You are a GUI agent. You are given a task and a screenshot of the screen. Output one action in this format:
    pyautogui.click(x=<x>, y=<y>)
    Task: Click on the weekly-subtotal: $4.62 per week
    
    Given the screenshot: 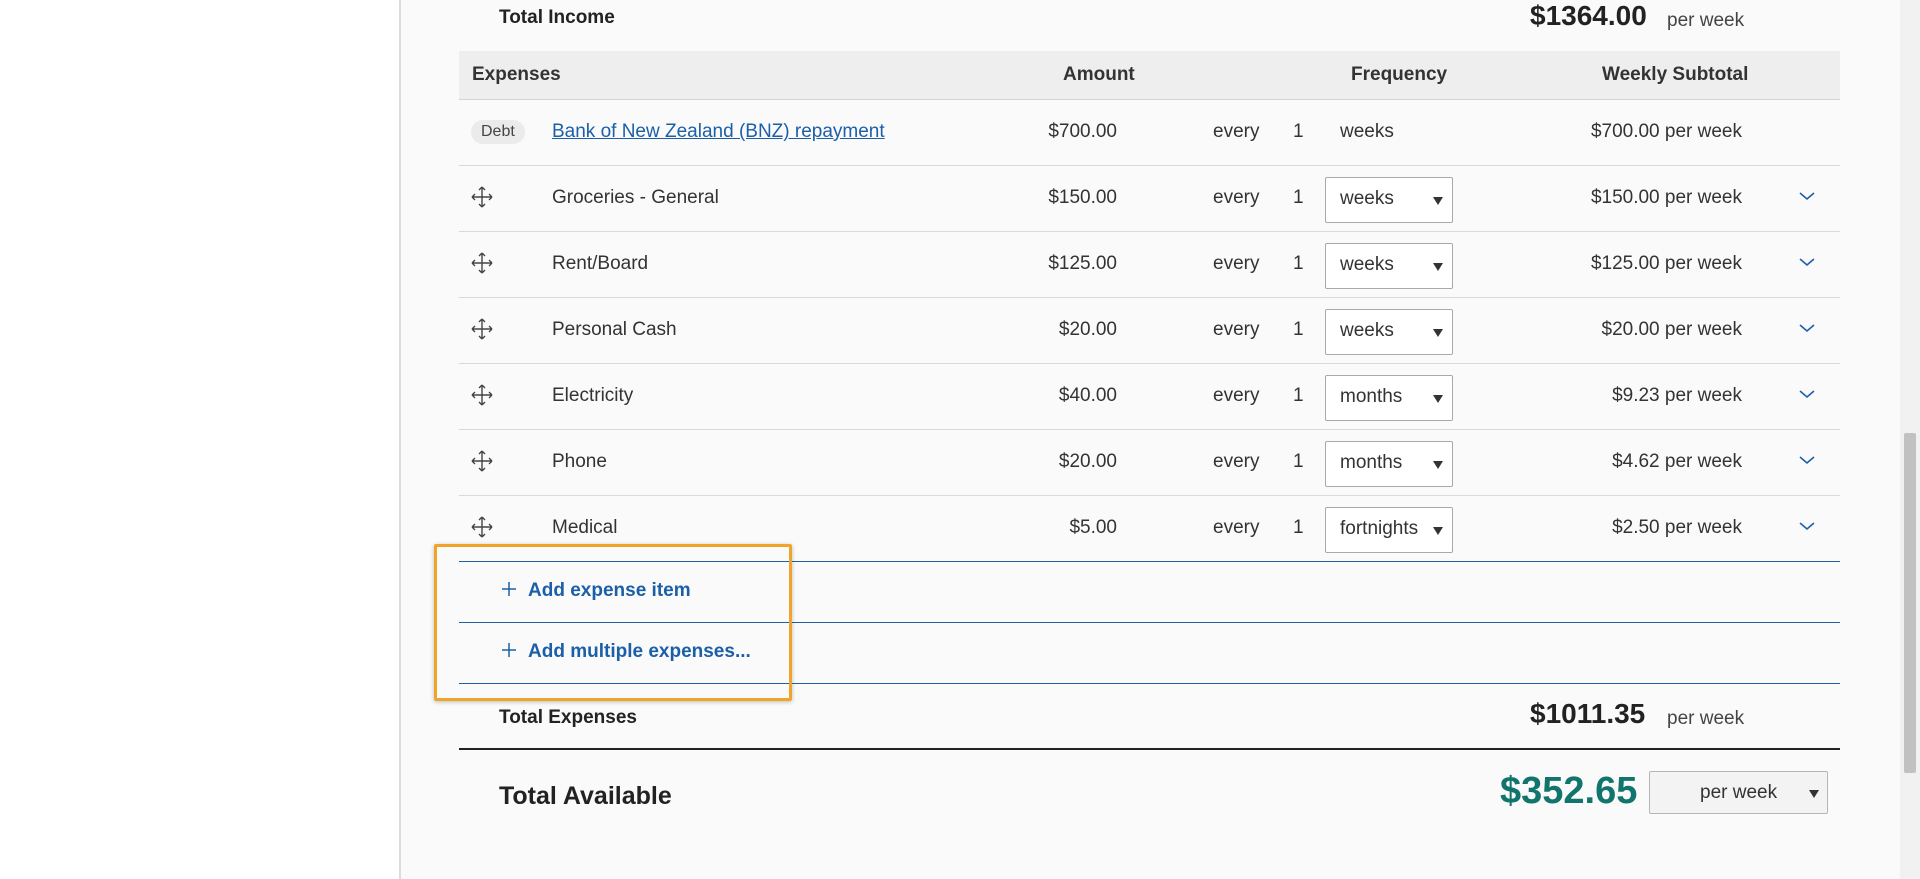 What is the action you would take?
    pyautogui.click(x=1677, y=461)
    